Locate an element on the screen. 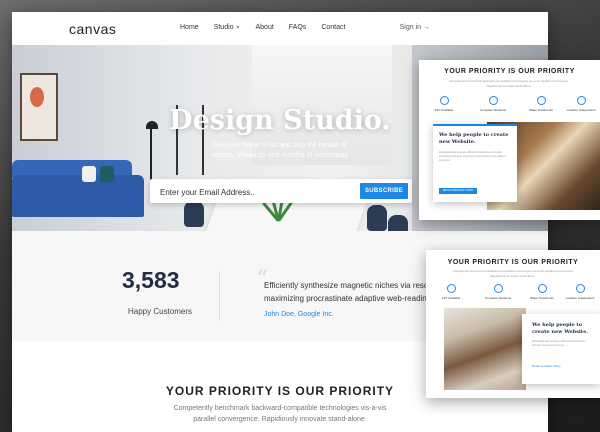 This screenshot has height=432, width=600. card2-feature-2: Complete Solutions is located at coordinates (498, 292).